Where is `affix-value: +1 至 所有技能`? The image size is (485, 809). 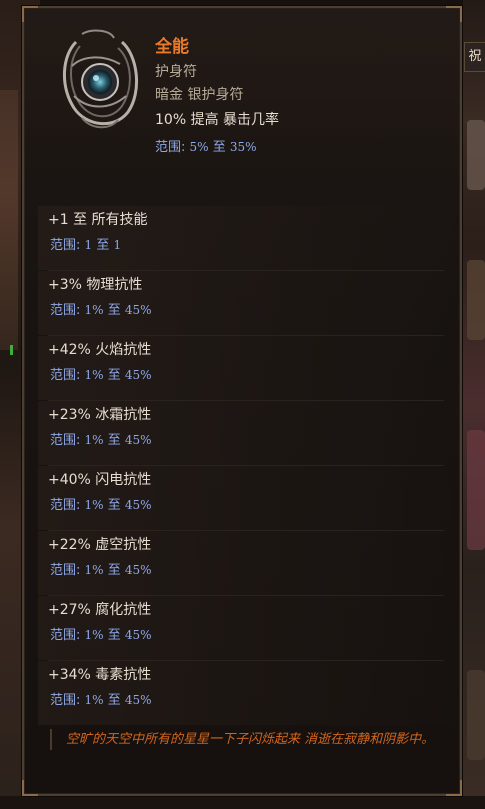 affix-value: +1 至 所有技能 is located at coordinates (98, 220).